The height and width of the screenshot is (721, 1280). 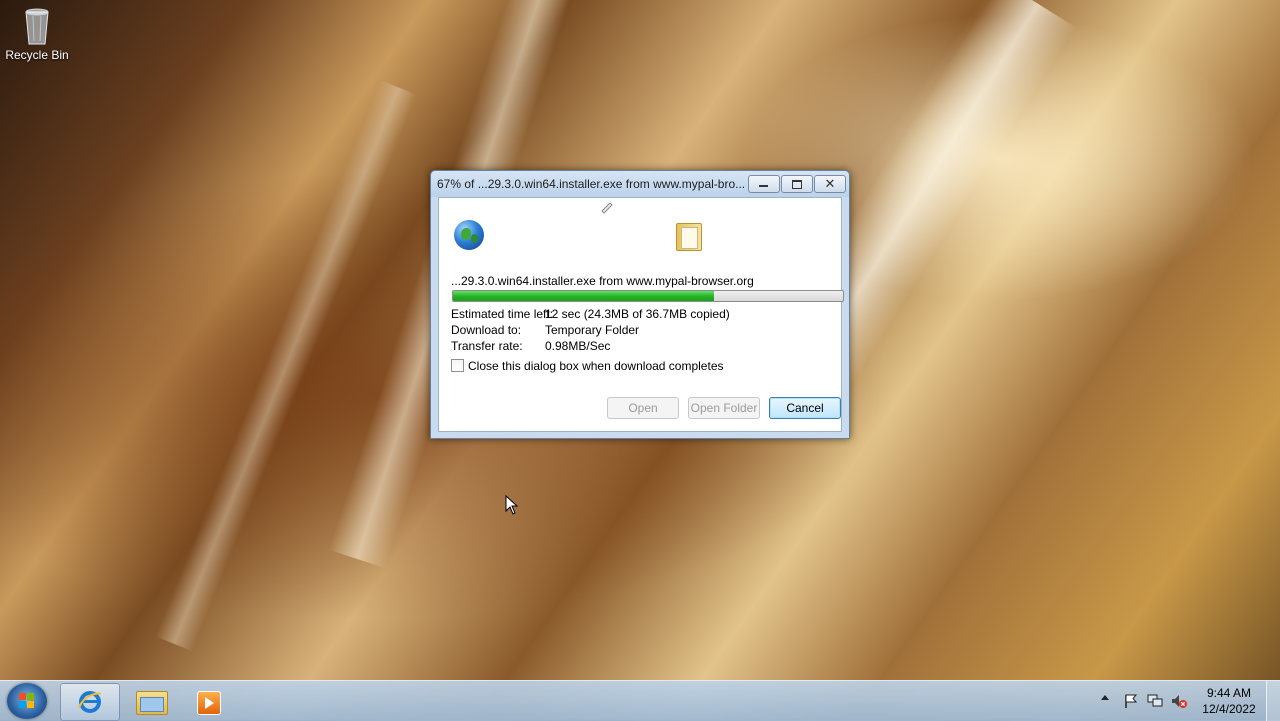 I want to click on taskbar-app-internet-explorer, so click(x=90, y=702).